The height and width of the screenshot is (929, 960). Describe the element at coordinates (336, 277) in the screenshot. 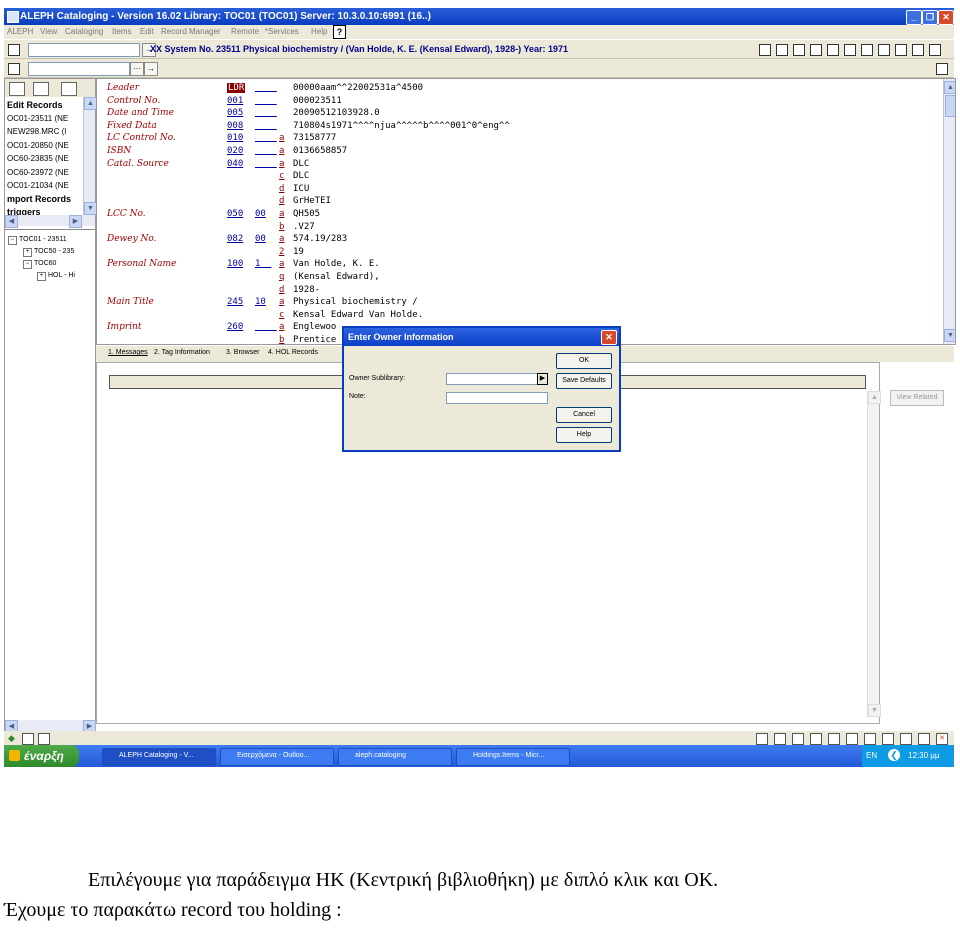

I see `field-value: (Kensal Edward),` at that location.